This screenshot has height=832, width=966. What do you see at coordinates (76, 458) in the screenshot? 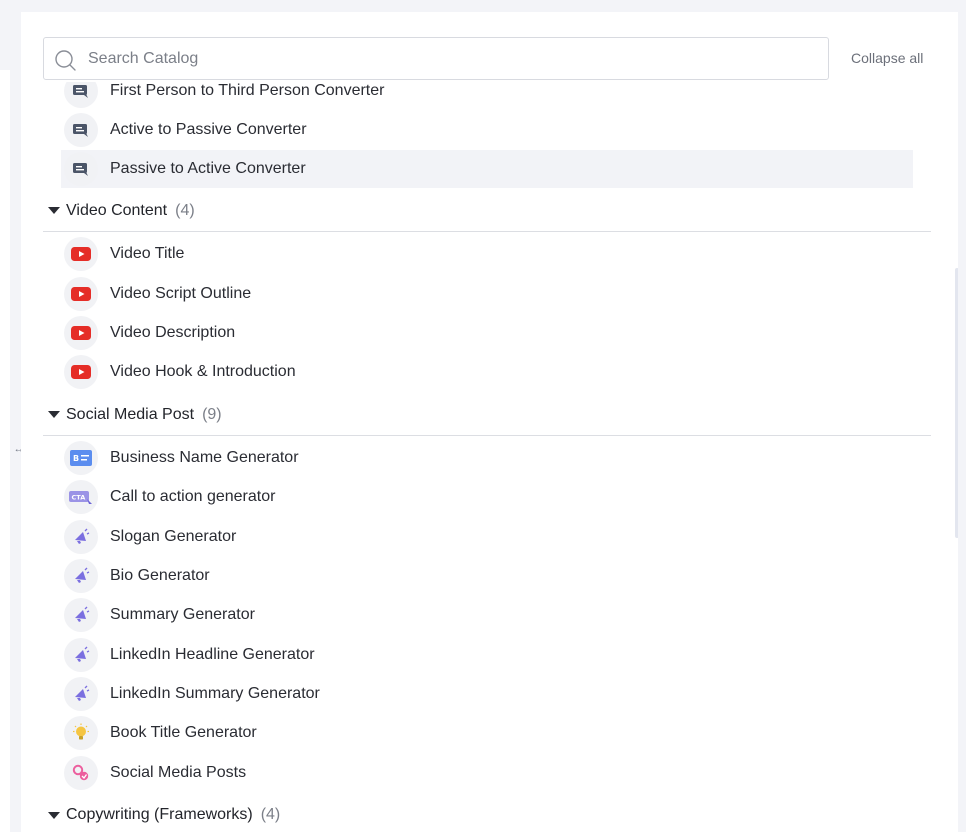
I see `svg-text: B` at bounding box center [76, 458].